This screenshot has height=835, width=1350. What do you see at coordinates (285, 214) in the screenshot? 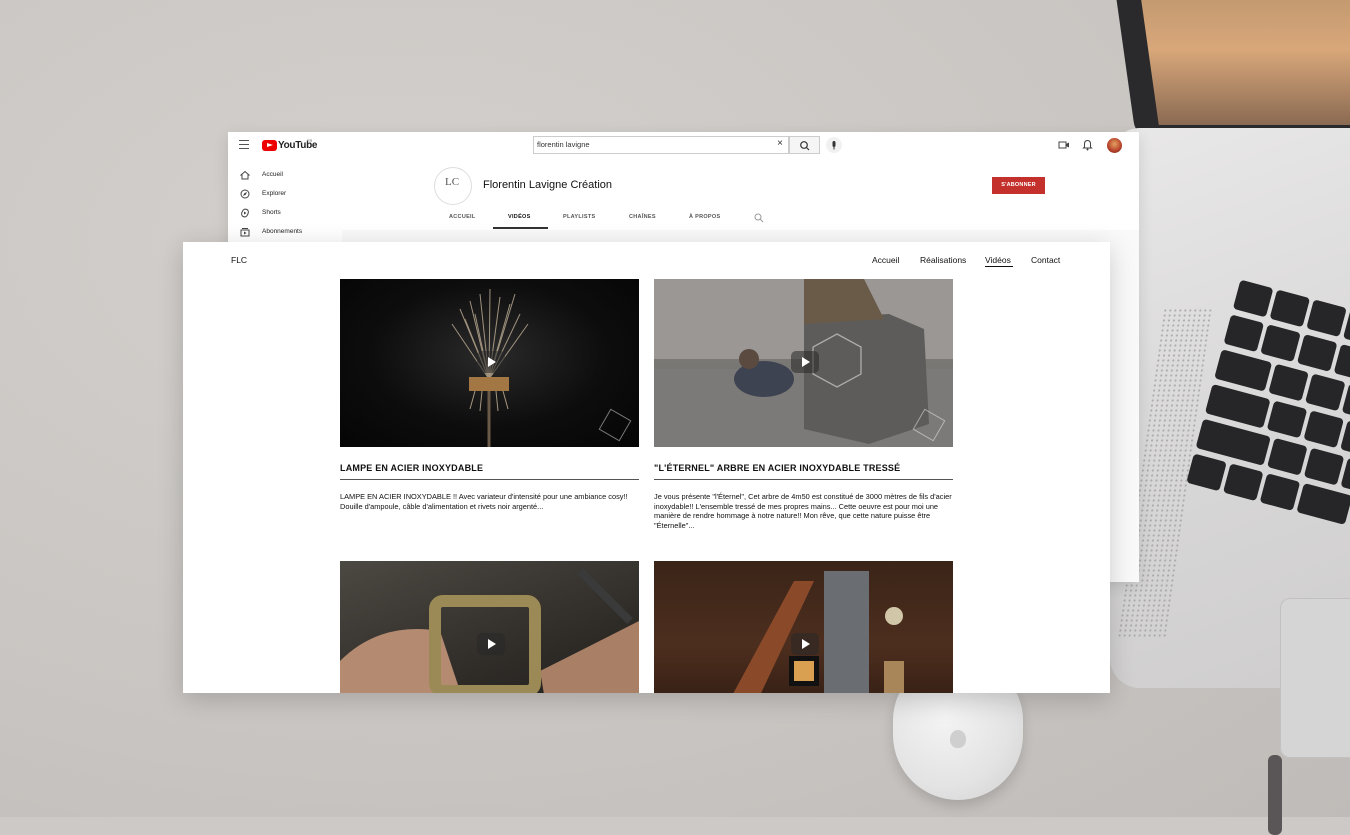
I see `sidebar-item-shorts: Shorts` at bounding box center [285, 214].